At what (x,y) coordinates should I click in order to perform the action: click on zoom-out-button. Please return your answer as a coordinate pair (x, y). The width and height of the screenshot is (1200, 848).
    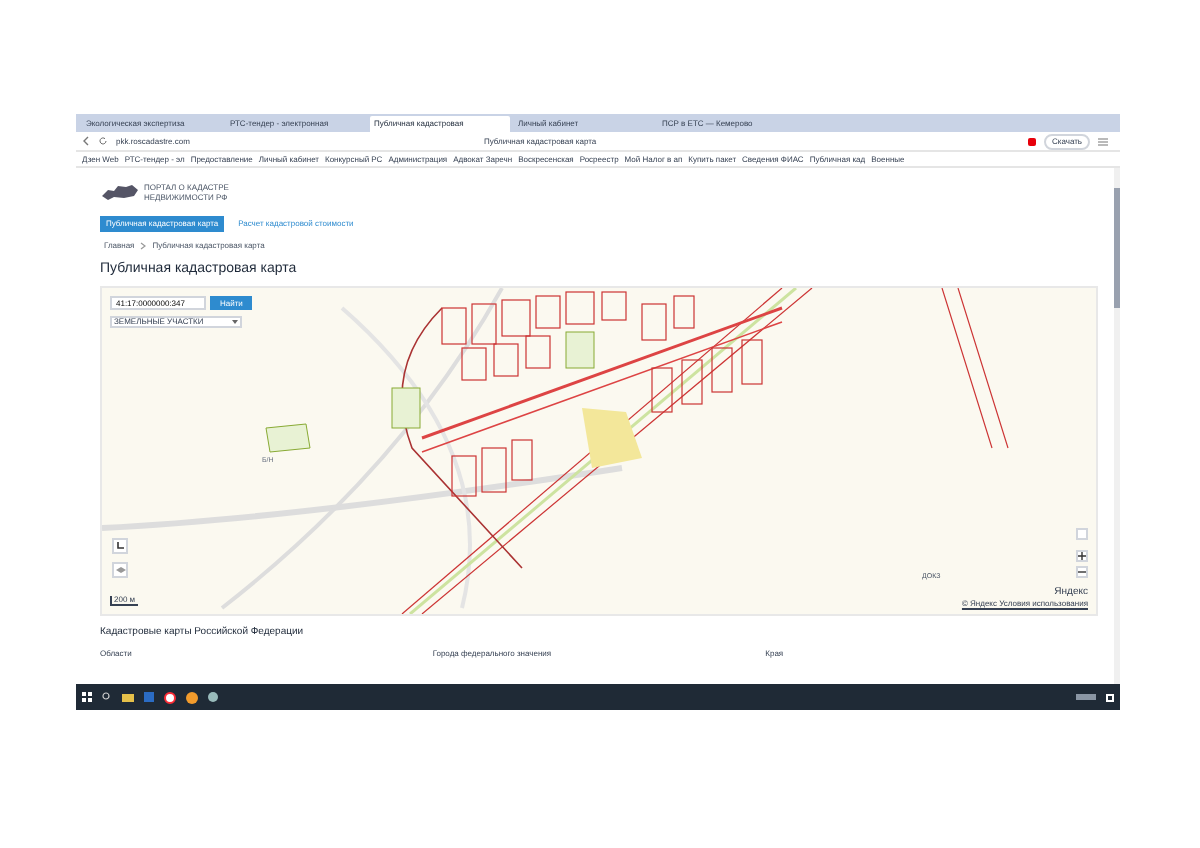
    Looking at the image, I should click on (1082, 572).